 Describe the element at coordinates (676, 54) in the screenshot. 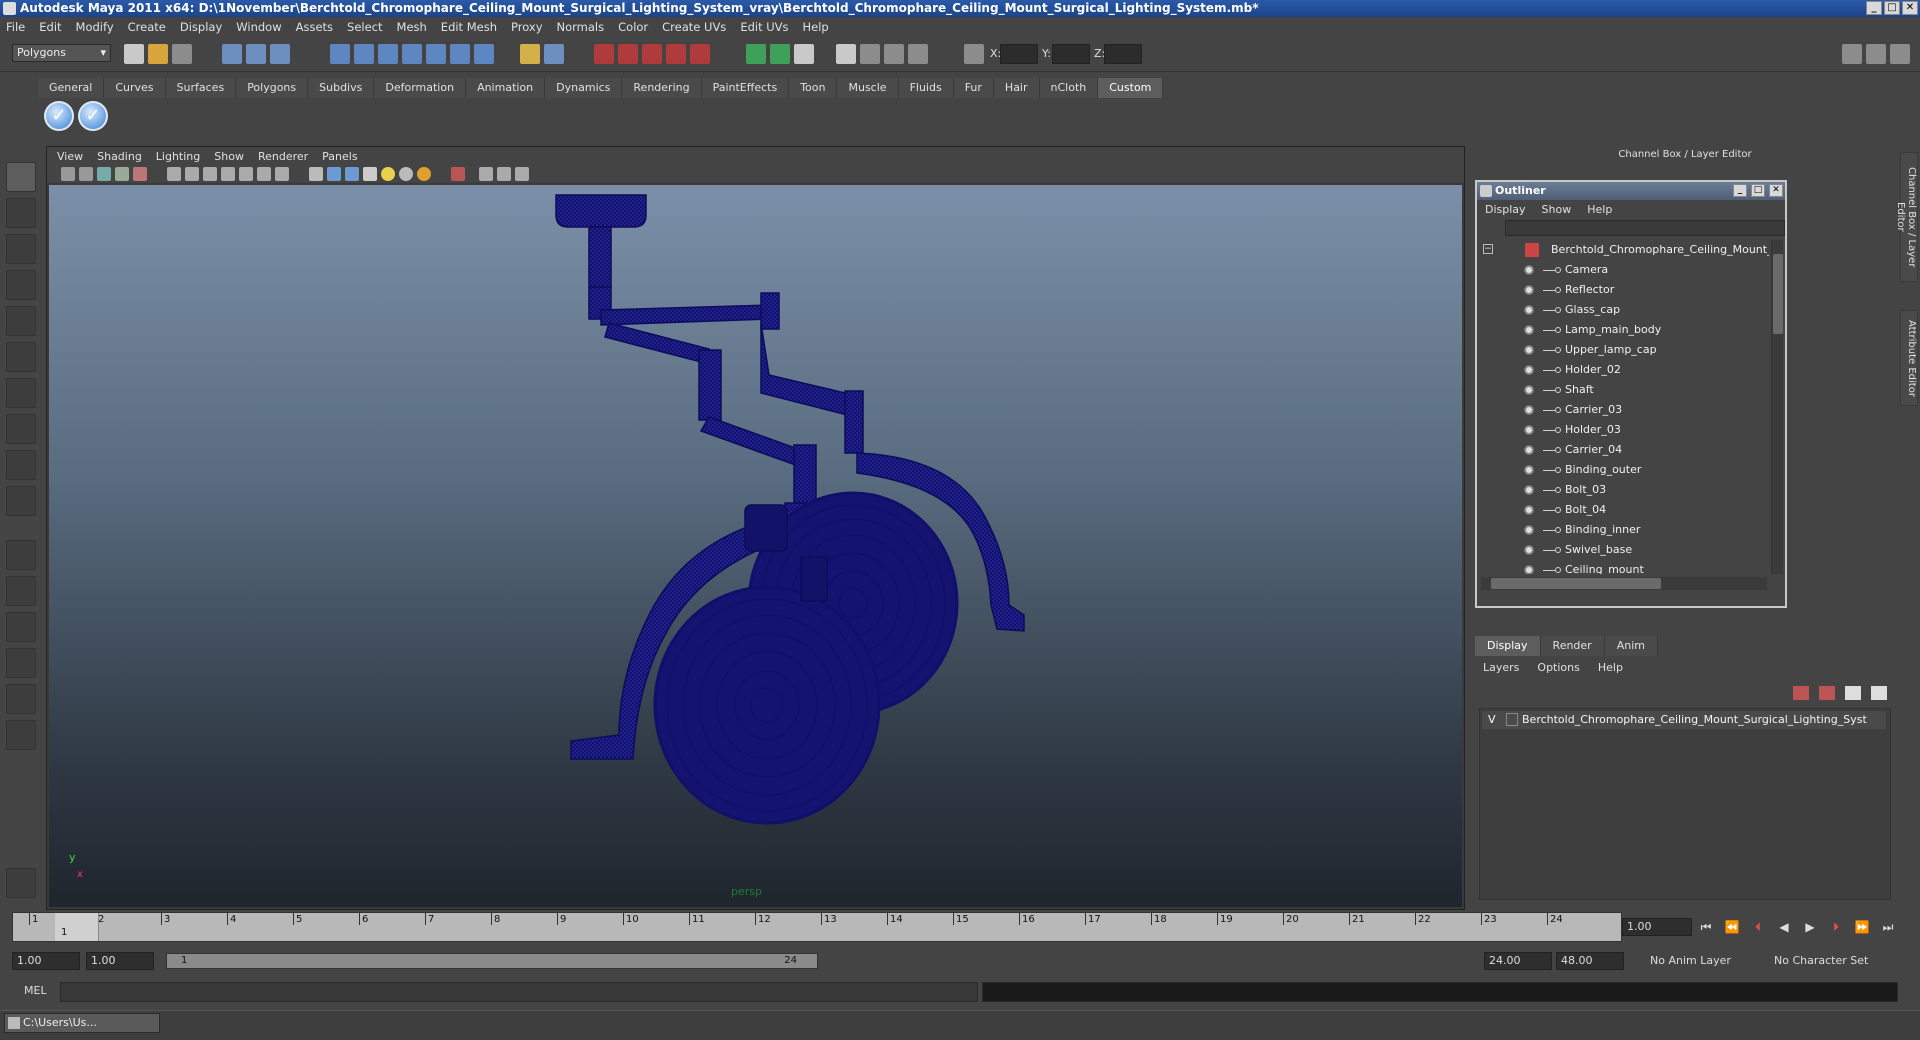

I see `hypershade-icon` at that location.